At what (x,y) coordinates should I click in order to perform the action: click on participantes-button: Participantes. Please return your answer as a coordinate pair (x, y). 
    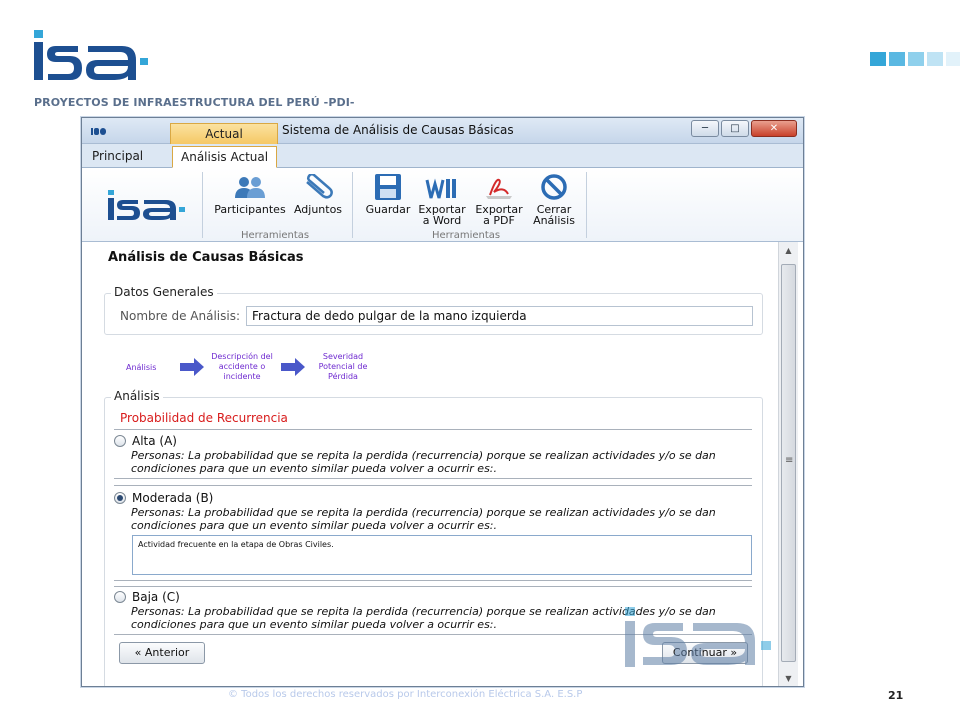
    Looking at the image, I should click on (250, 194).